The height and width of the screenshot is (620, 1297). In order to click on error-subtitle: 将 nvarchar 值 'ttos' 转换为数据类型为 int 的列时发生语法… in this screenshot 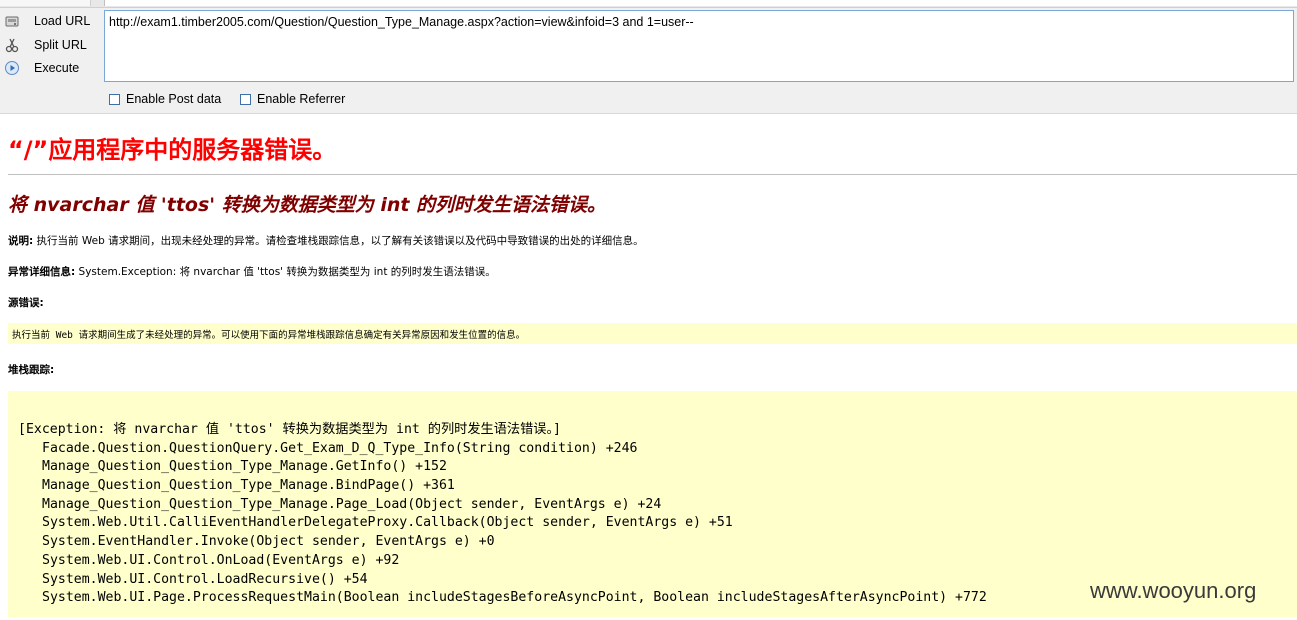, I will do `click(307, 205)`.